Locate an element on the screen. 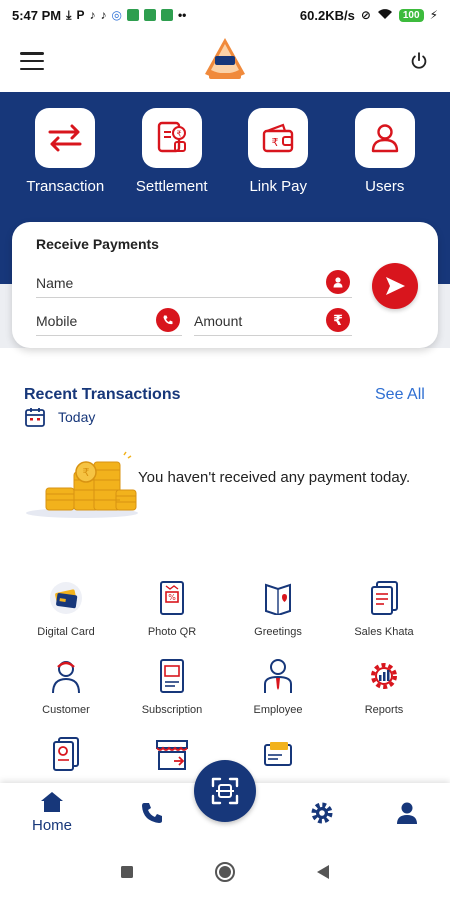 The height and width of the screenshot is (900, 450). link-pay-button: ₹ Link Pay is located at coordinates (278, 151).